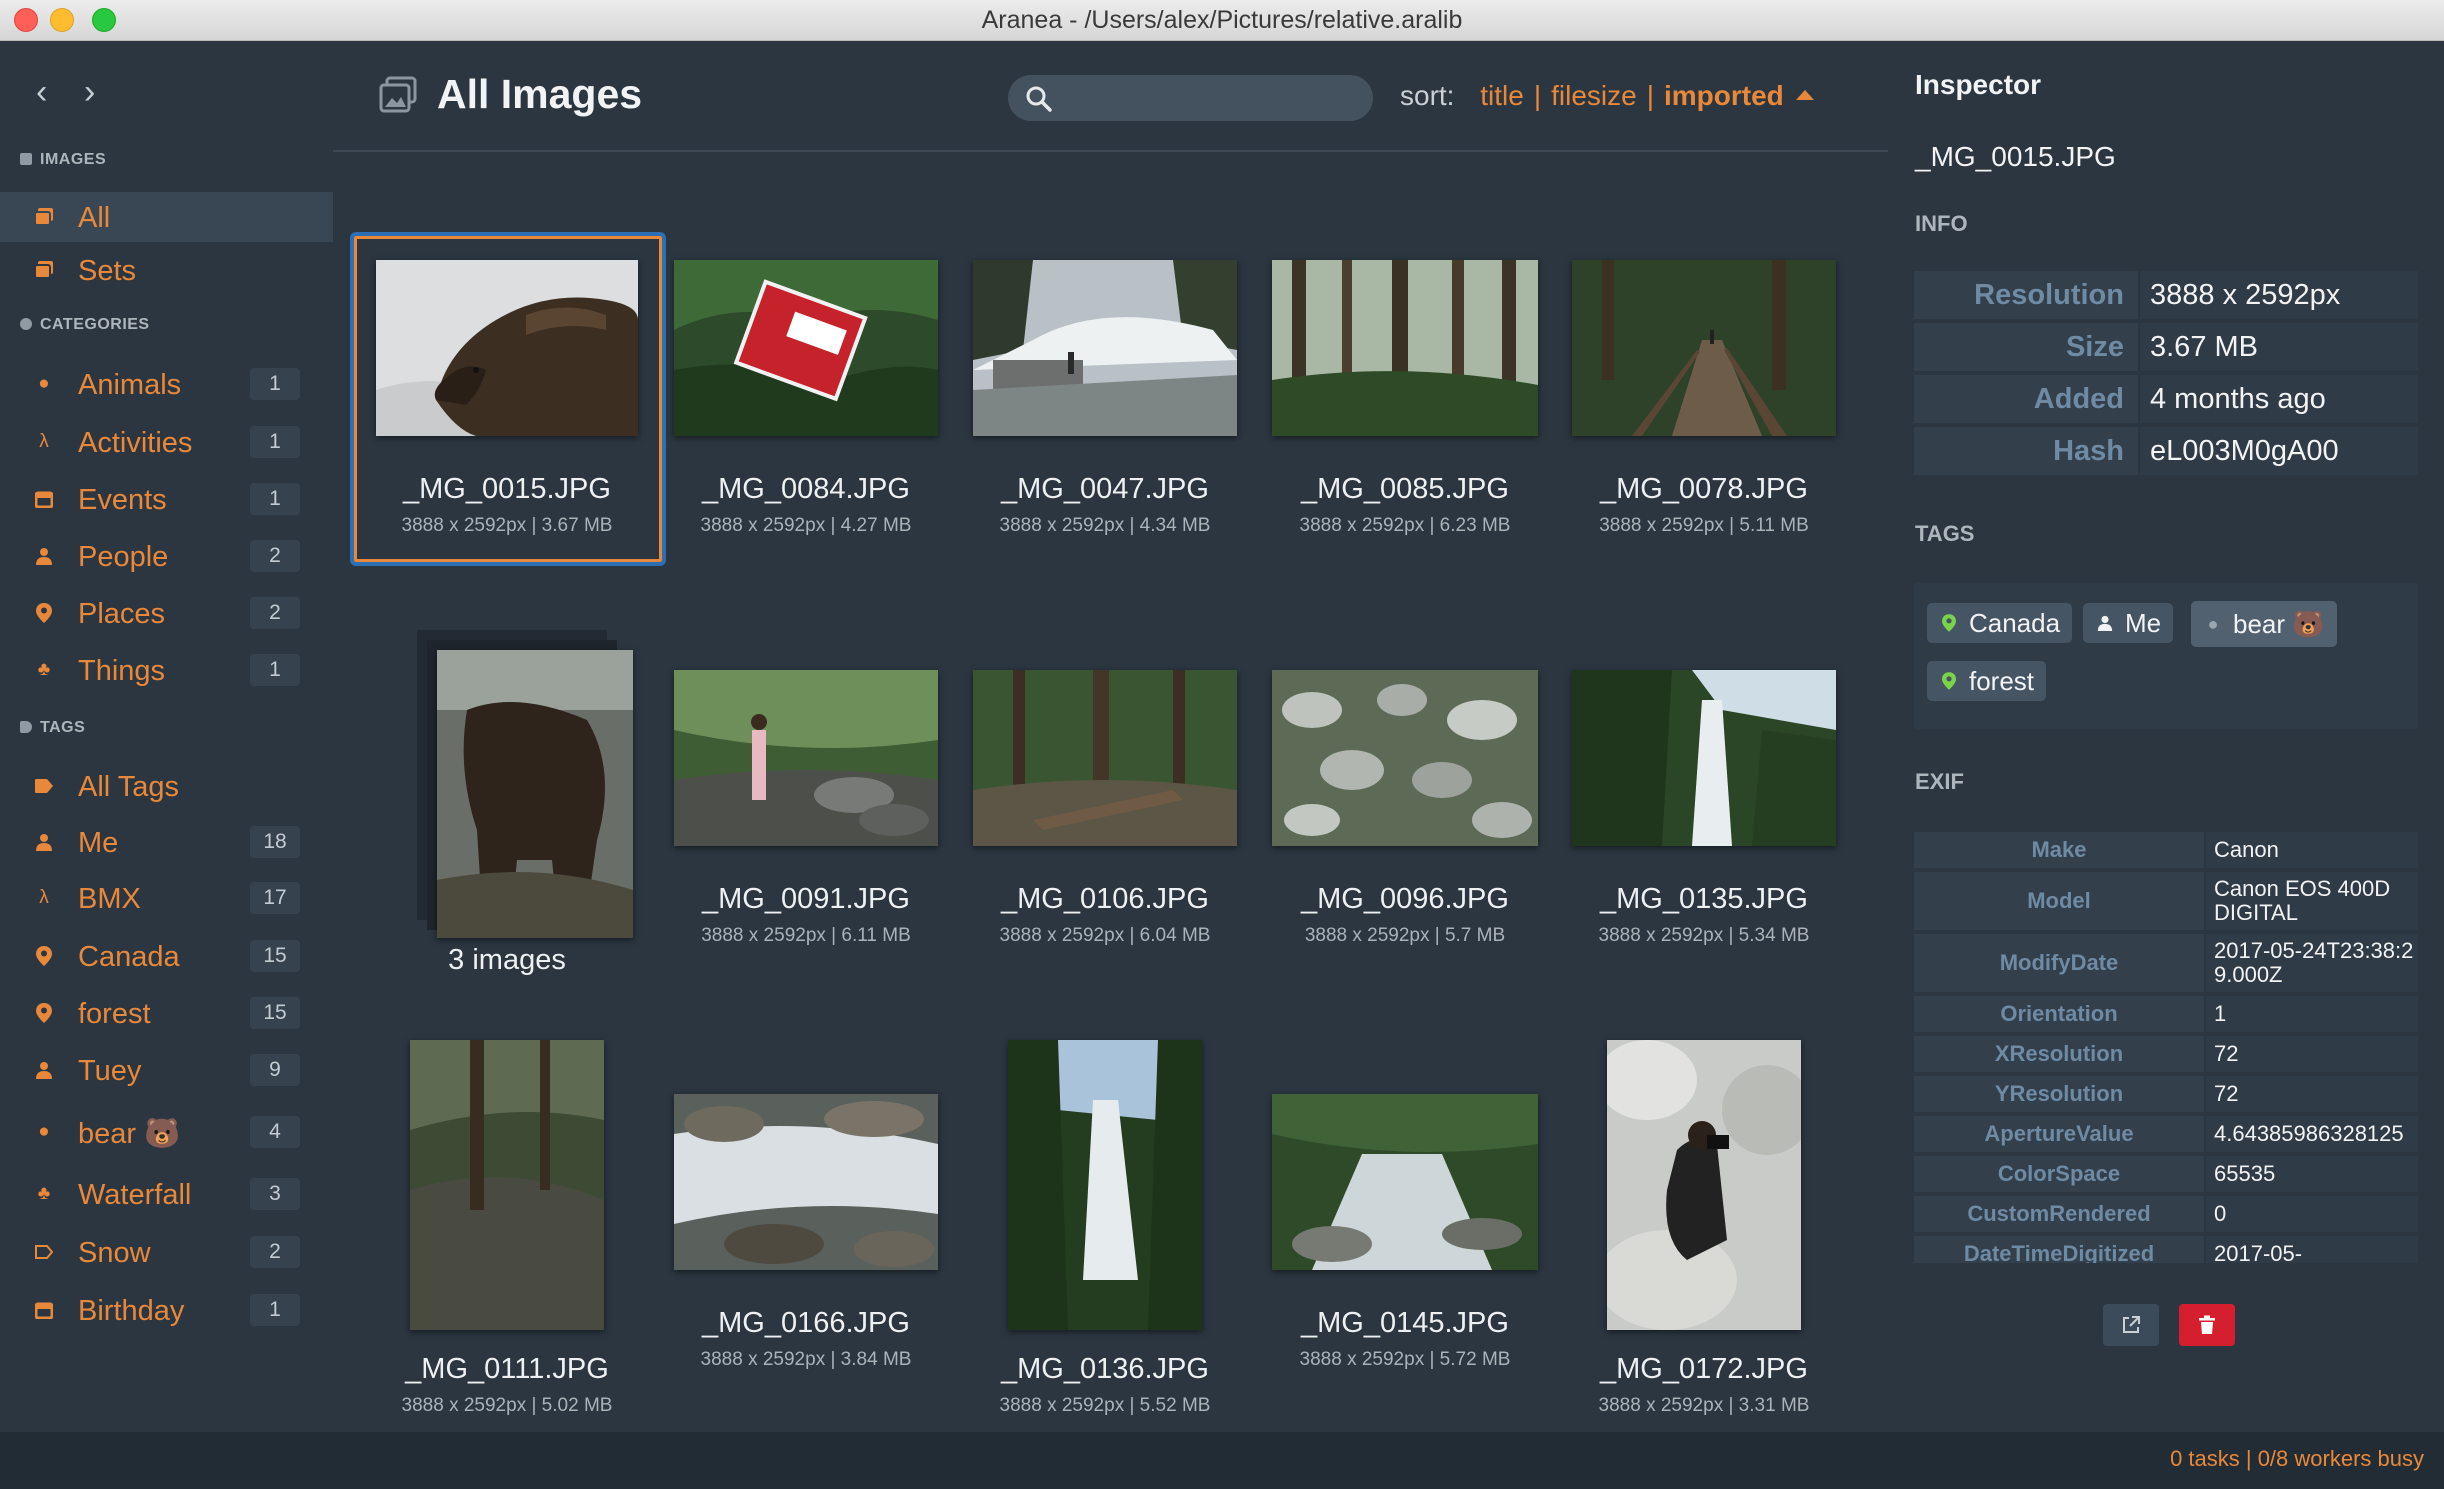  What do you see at coordinates (2131, 1325) in the screenshot?
I see `open-external-button` at bounding box center [2131, 1325].